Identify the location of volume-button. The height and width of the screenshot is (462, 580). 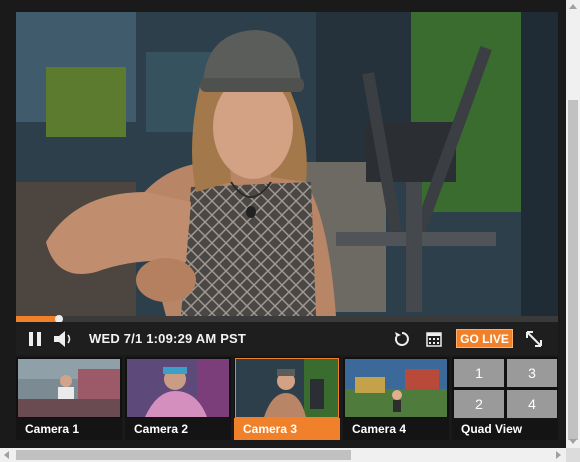
(64, 338).